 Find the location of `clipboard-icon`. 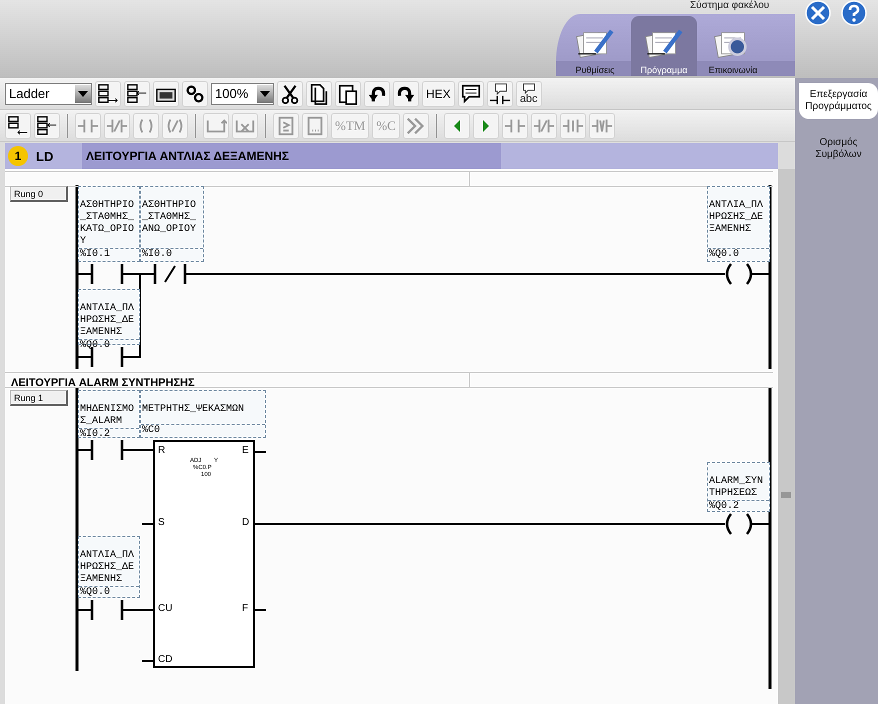

clipboard-icon is located at coordinates (348, 93).